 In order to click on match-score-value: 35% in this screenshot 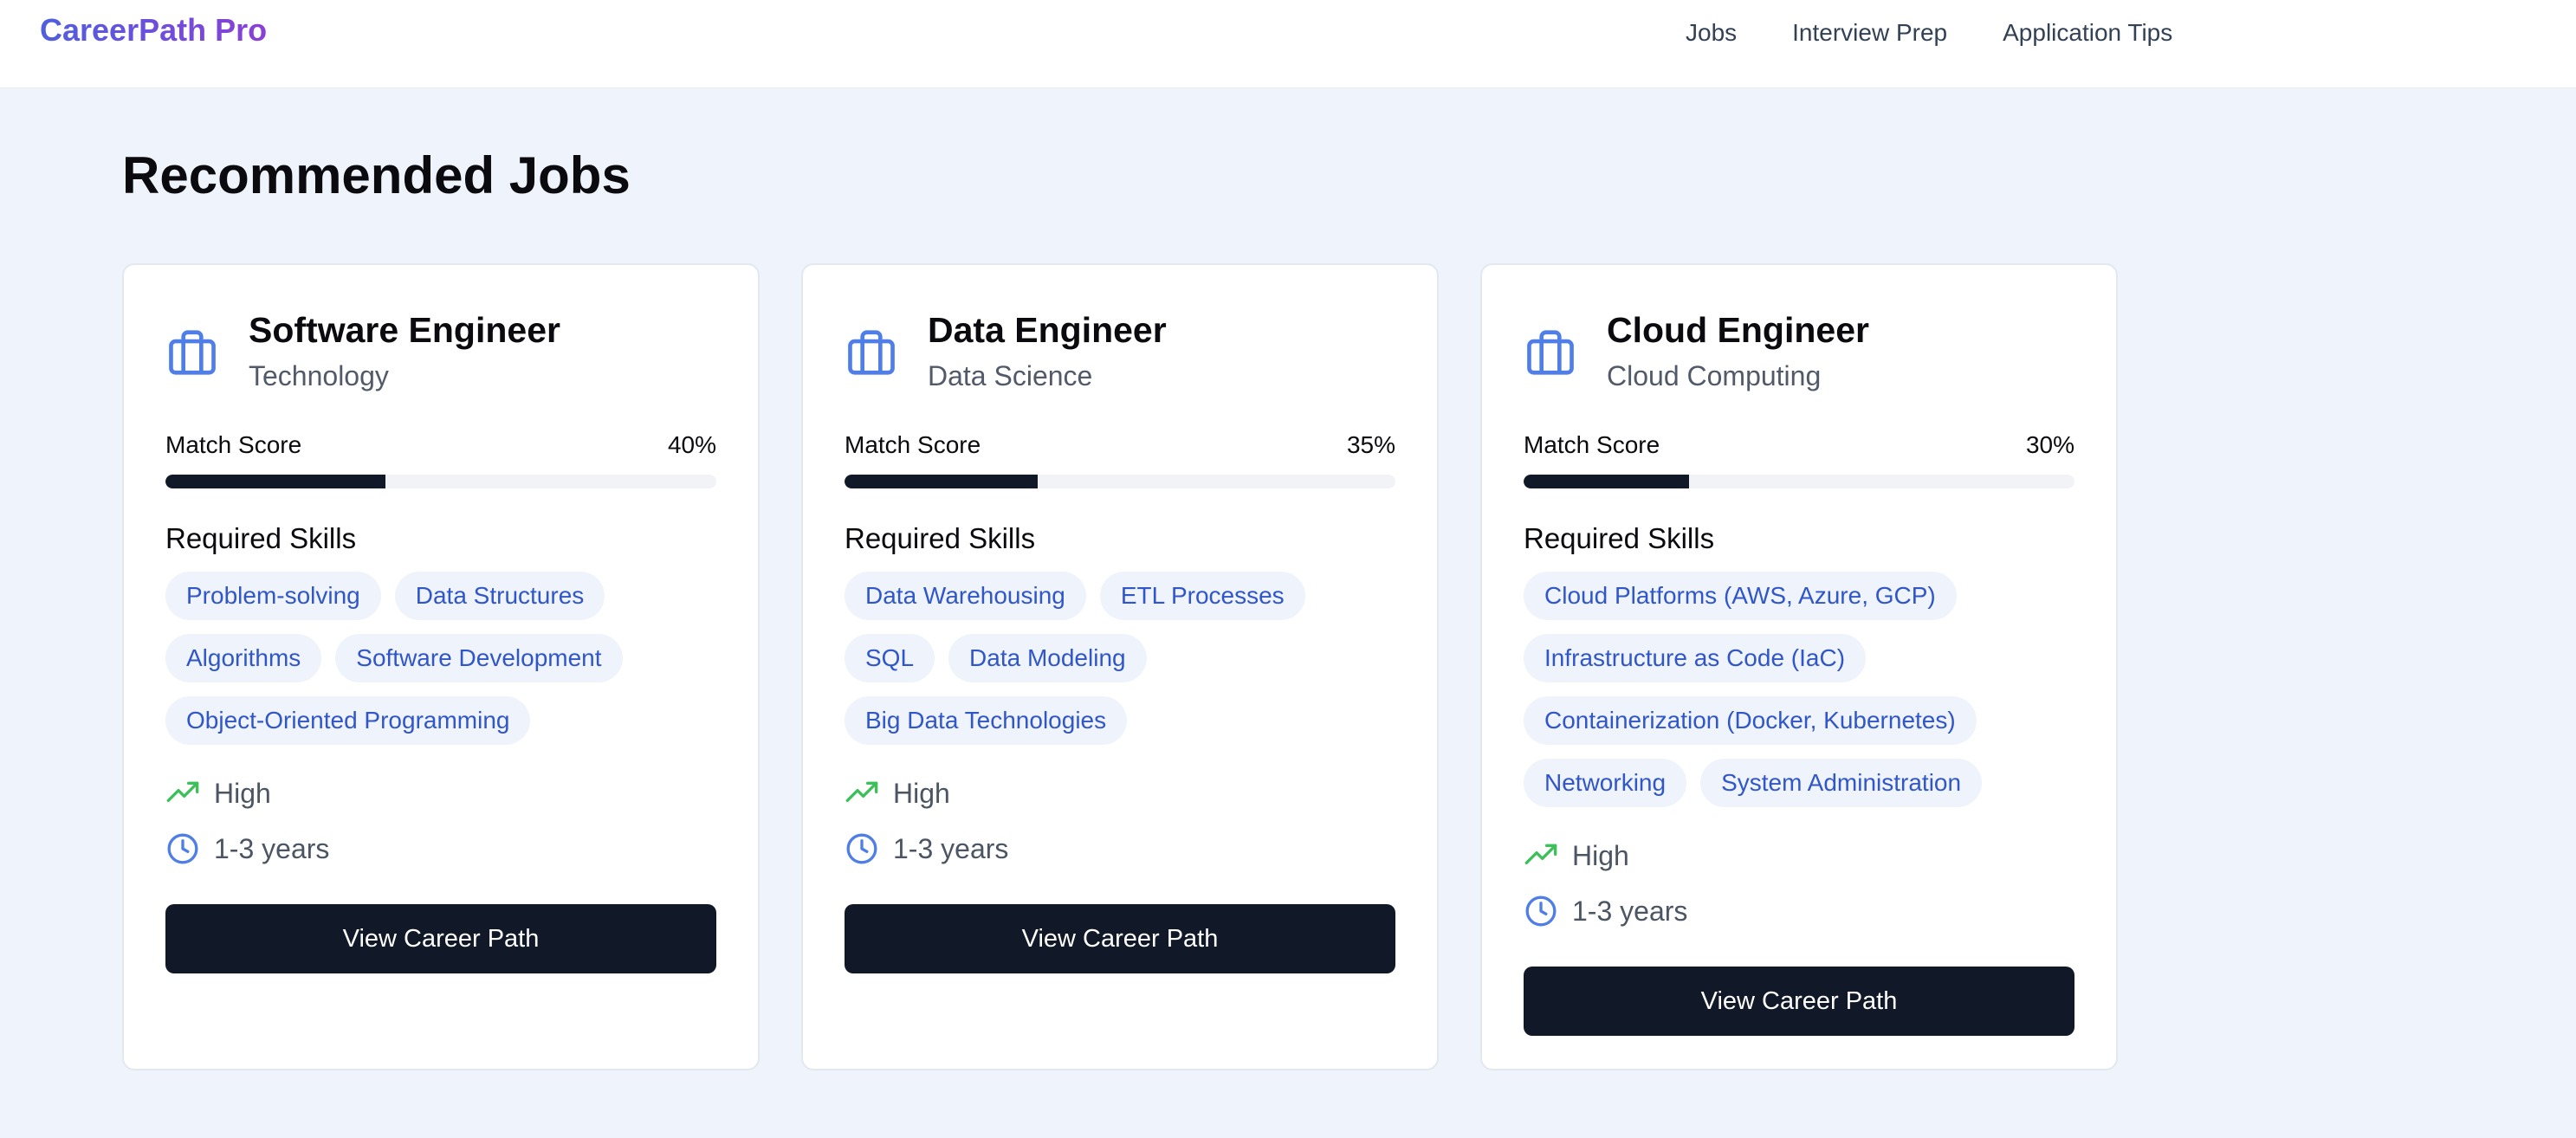, I will do `click(1370, 444)`.